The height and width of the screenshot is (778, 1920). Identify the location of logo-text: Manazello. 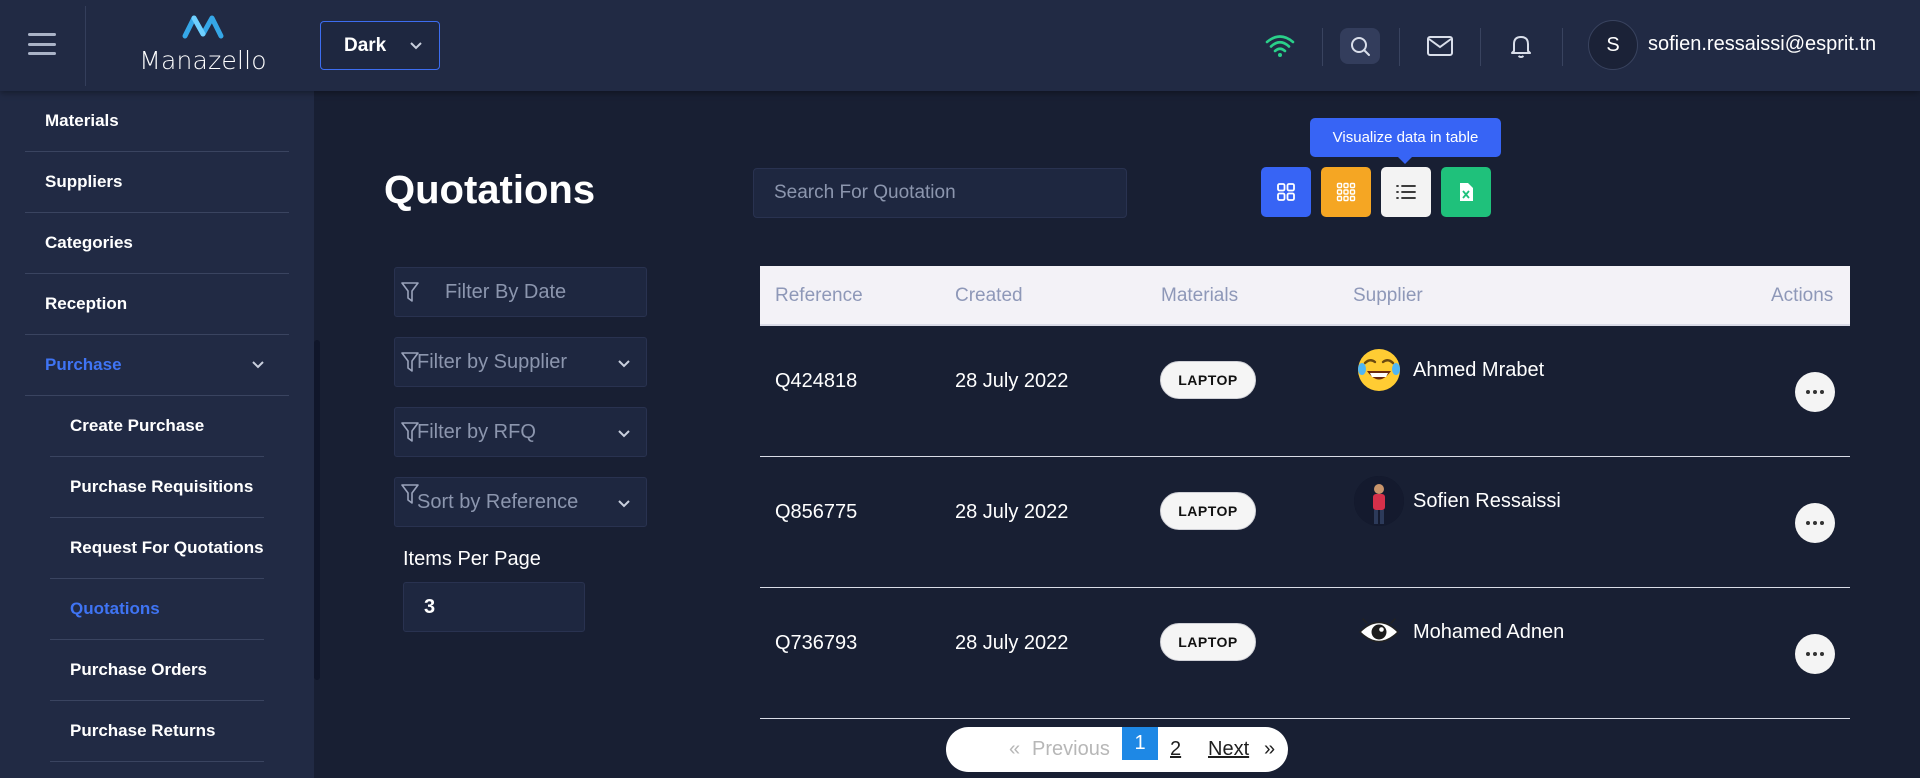
(203, 60).